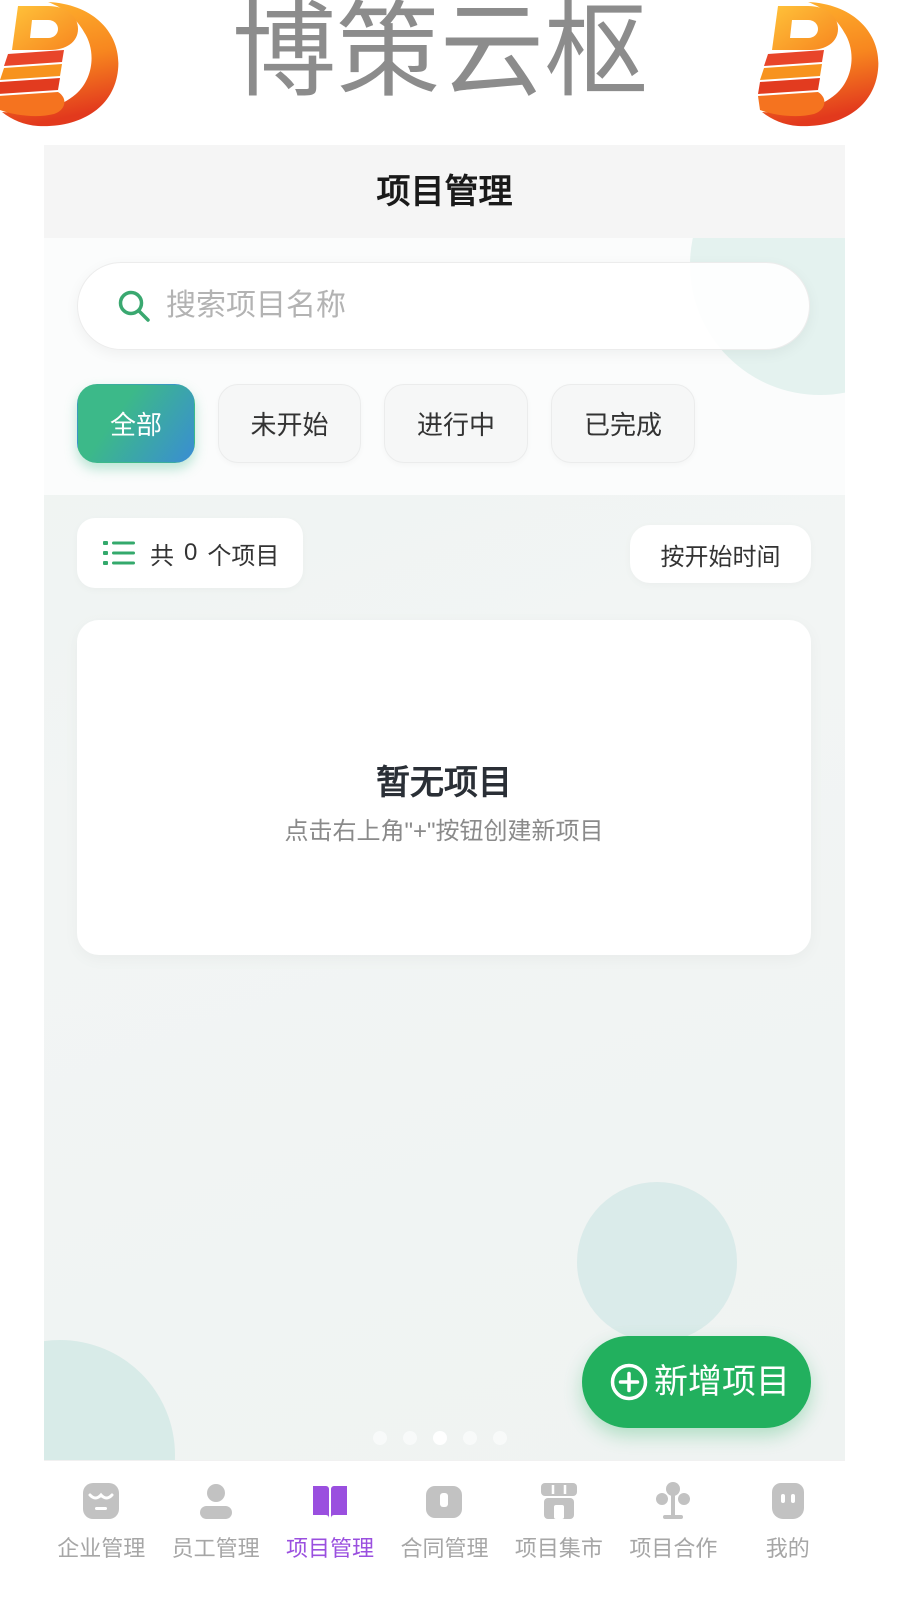  What do you see at coordinates (101, 1501) in the screenshot?
I see `store-icon` at bounding box center [101, 1501].